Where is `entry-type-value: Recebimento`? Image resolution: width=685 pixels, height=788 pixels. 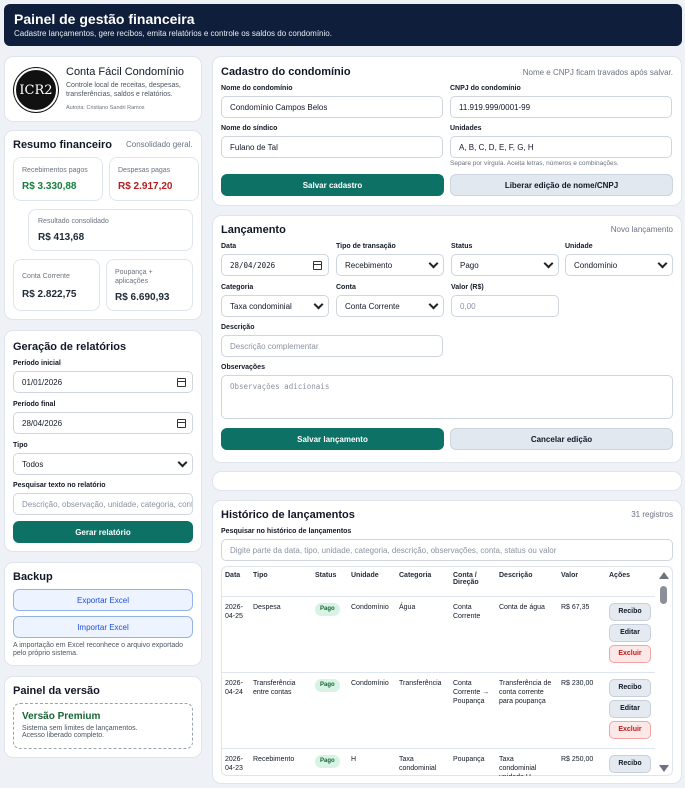
entry-type-value: Recebimento is located at coordinates (369, 265).